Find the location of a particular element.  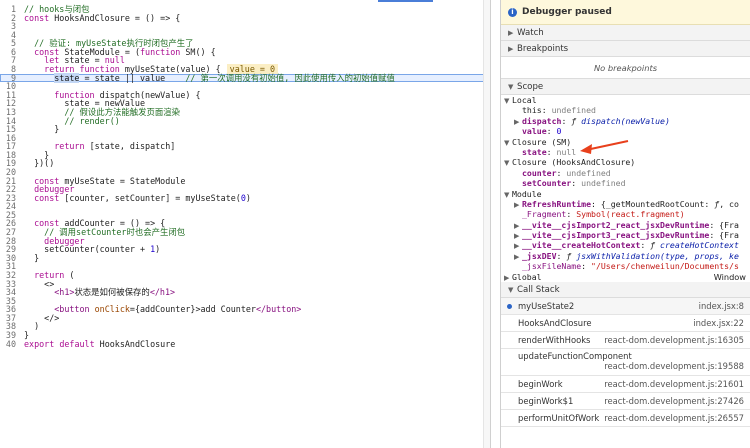

code-line: 19 })() is located at coordinates (245, 163).